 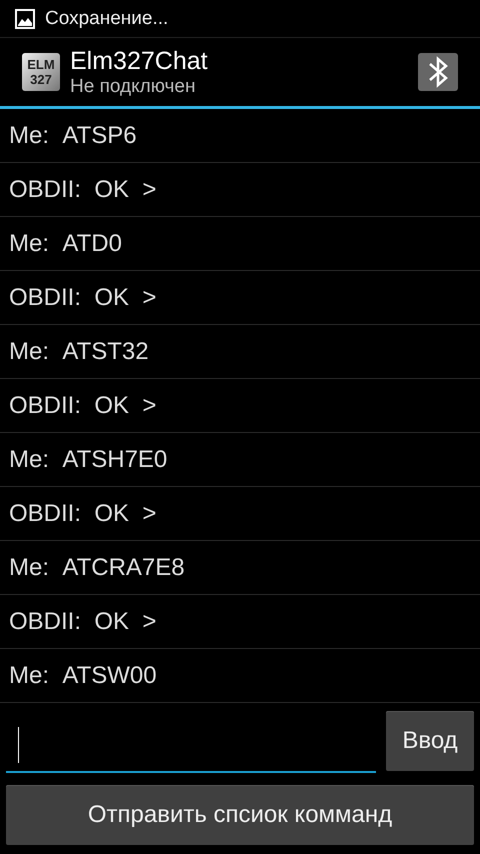 What do you see at coordinates (88, 460) in the screenshot?
I see `message-text: Me: ATSH7E0` at bounding box center [88, 460].